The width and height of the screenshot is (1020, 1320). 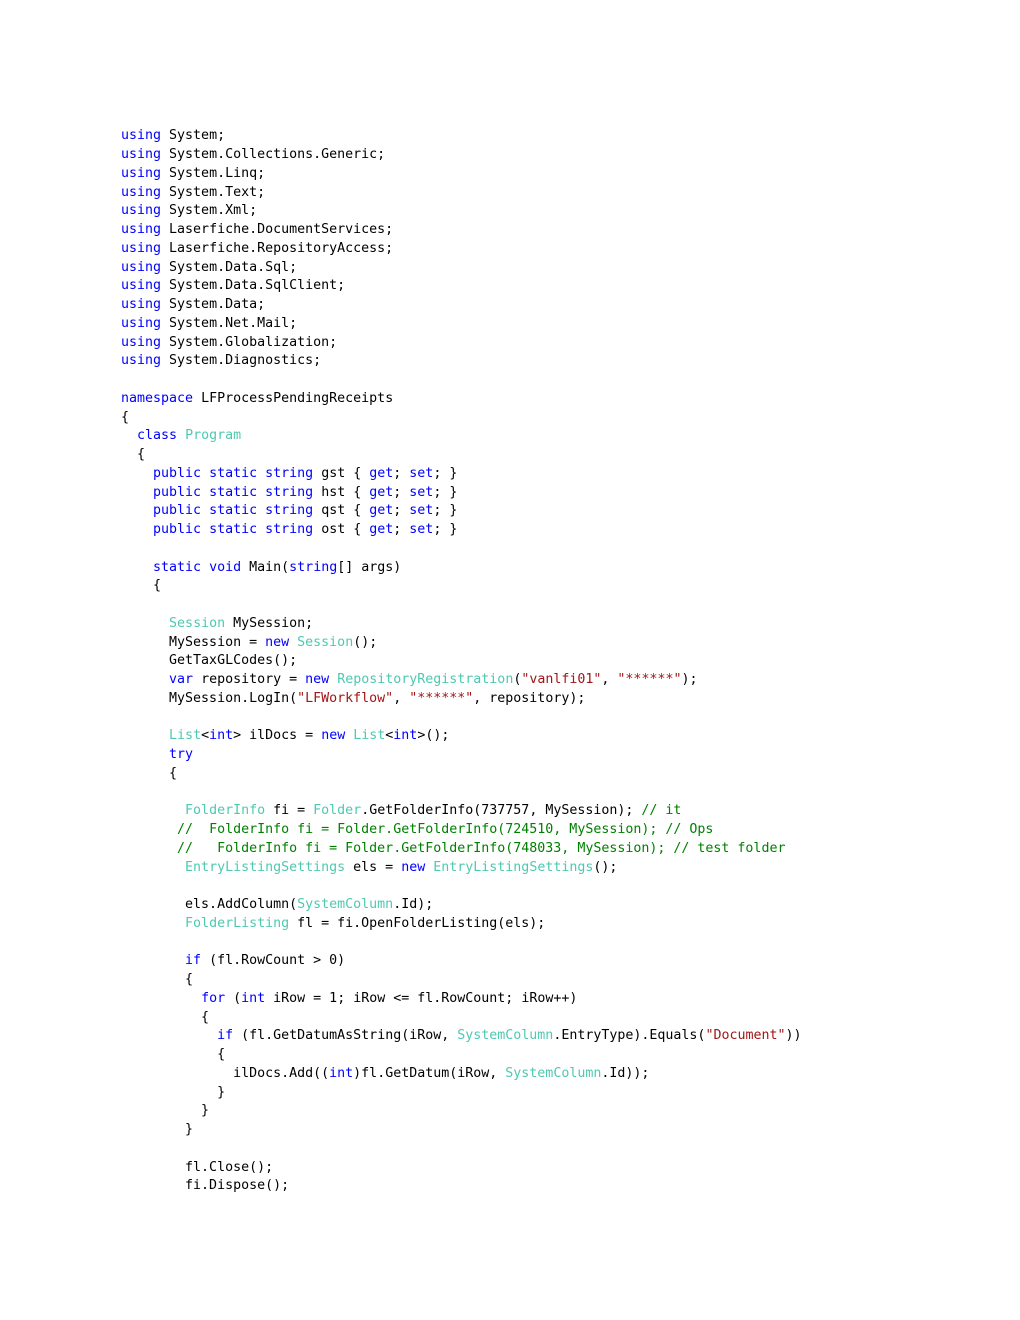 What do you see at coordinates (233, 998) in the screenshot?
I see `code-token-pln: (` at bounding box center [233, 998].